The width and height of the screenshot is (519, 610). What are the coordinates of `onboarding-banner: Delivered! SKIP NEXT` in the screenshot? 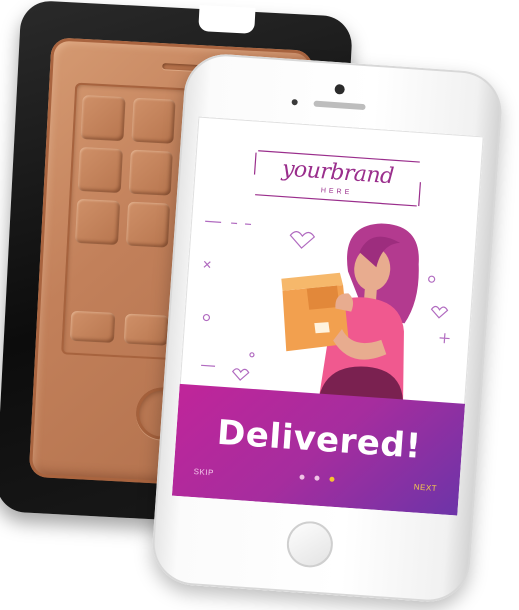 It's located at (318, 449).